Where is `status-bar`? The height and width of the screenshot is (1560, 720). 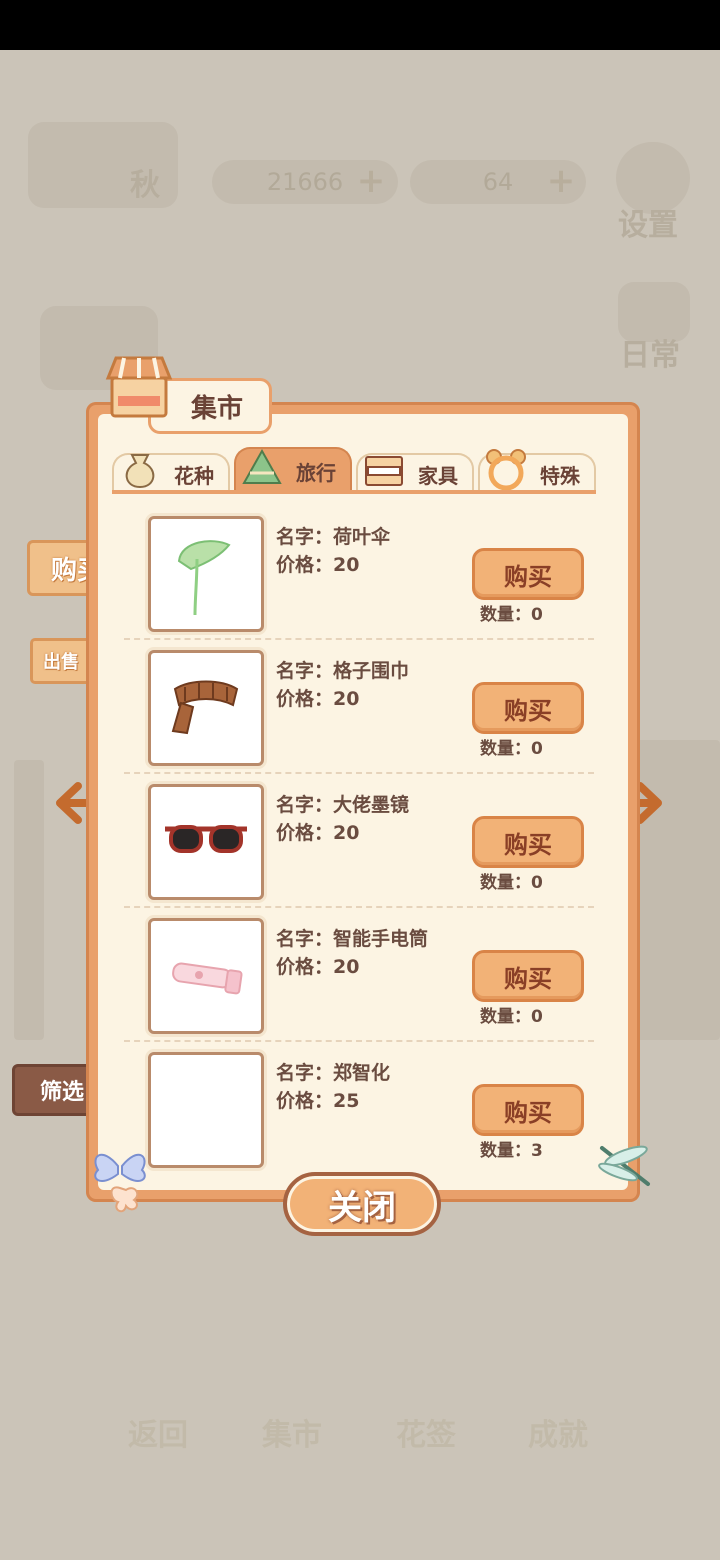
status-bar is located at coordinates (360, 25).